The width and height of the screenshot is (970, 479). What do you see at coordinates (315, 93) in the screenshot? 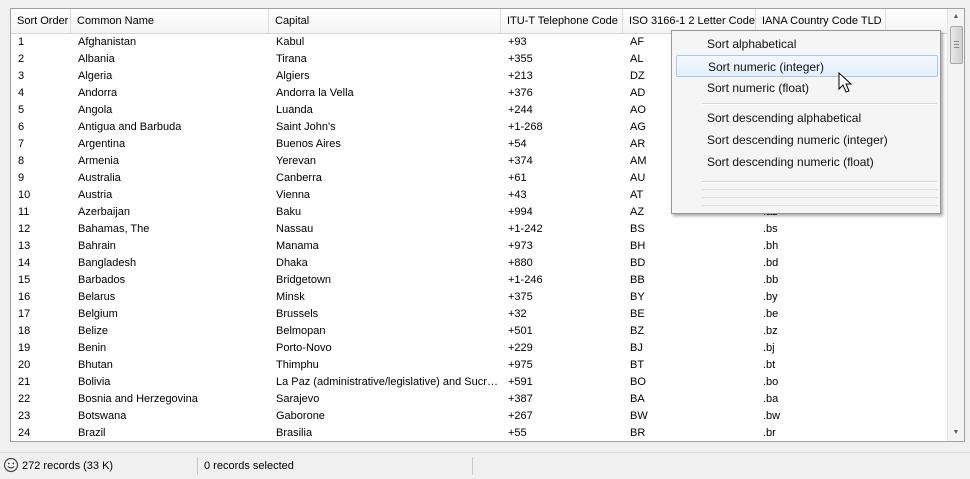
I see `table-cell: Andorra la Vella` at bounding box center [315, 93].